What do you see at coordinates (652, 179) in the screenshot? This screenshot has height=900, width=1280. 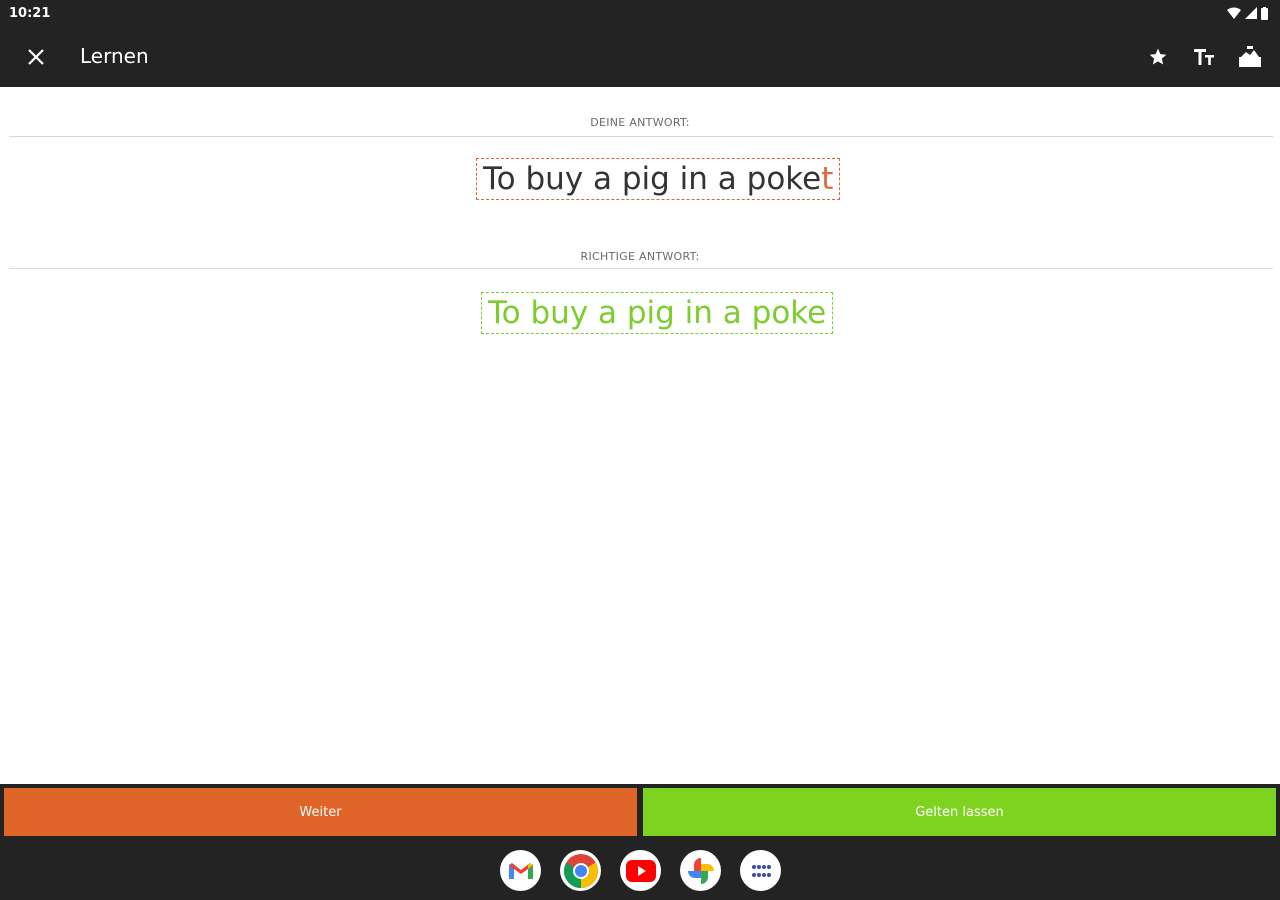 I see `your-answer-text: To buy a pig in a poke` at bounding box center [652, 179].